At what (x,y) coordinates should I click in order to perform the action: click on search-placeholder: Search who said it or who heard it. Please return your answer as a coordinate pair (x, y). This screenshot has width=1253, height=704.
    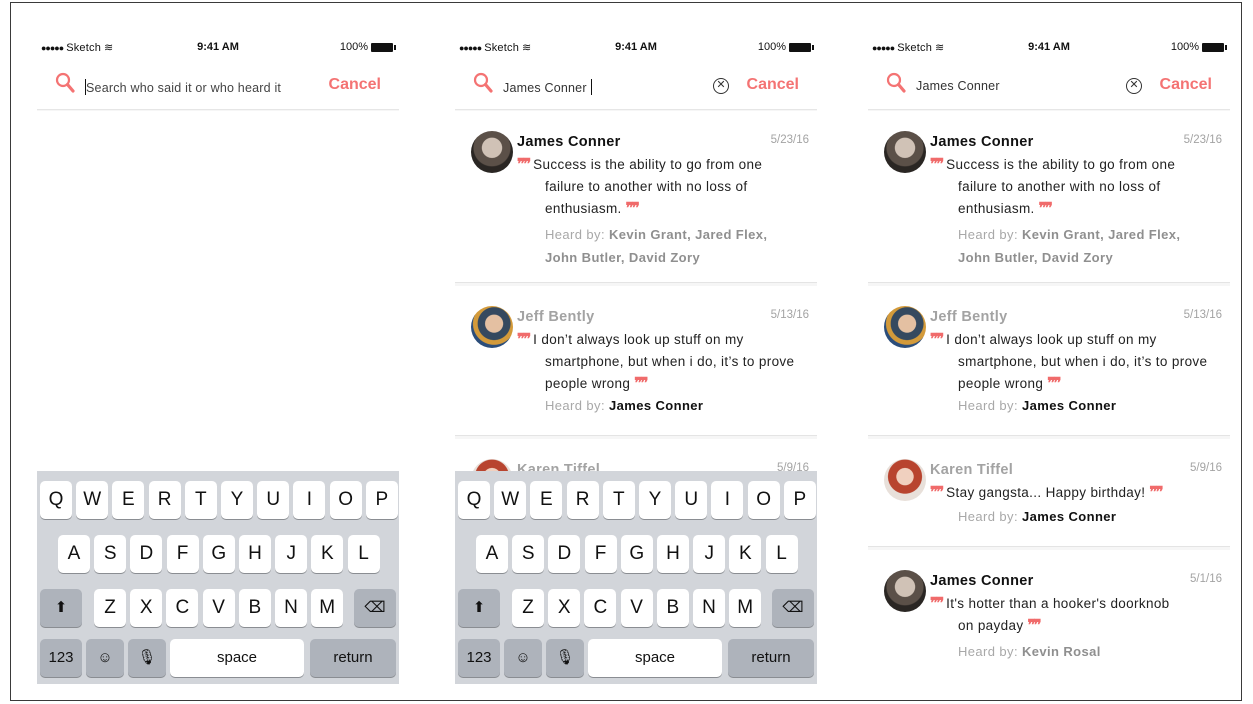
    Looking at the image, I should click on (184, 88).